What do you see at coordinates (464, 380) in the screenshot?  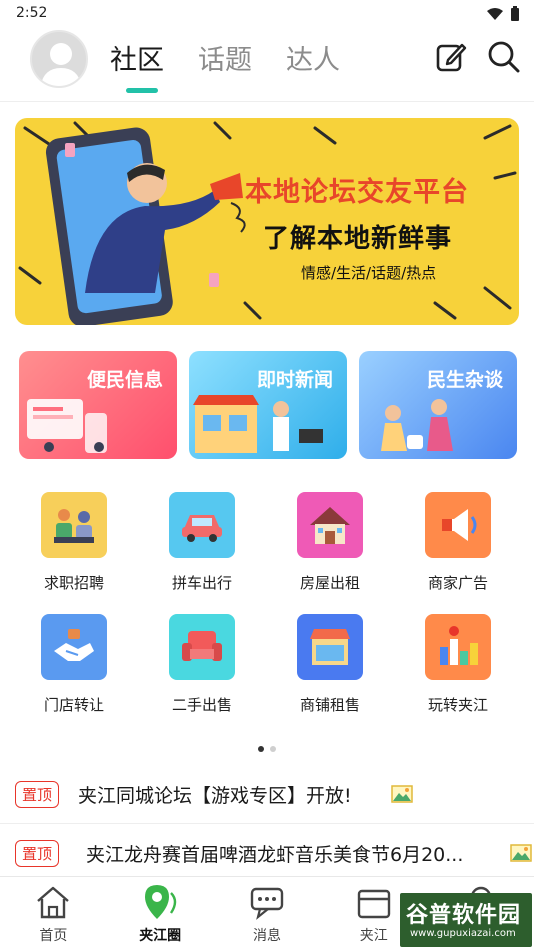 I see `card-title: 民生杂谈` at bounding box center [464, 380].